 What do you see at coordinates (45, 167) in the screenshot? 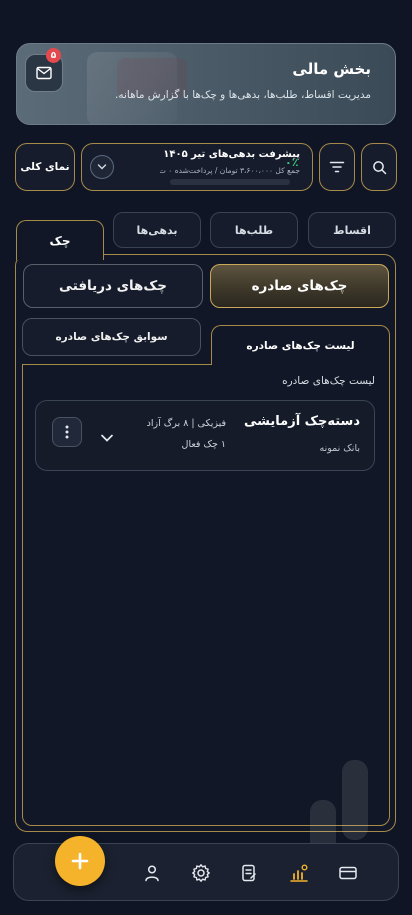
I see `overview-button: نمای کلی` at bounding box center [45, 167].